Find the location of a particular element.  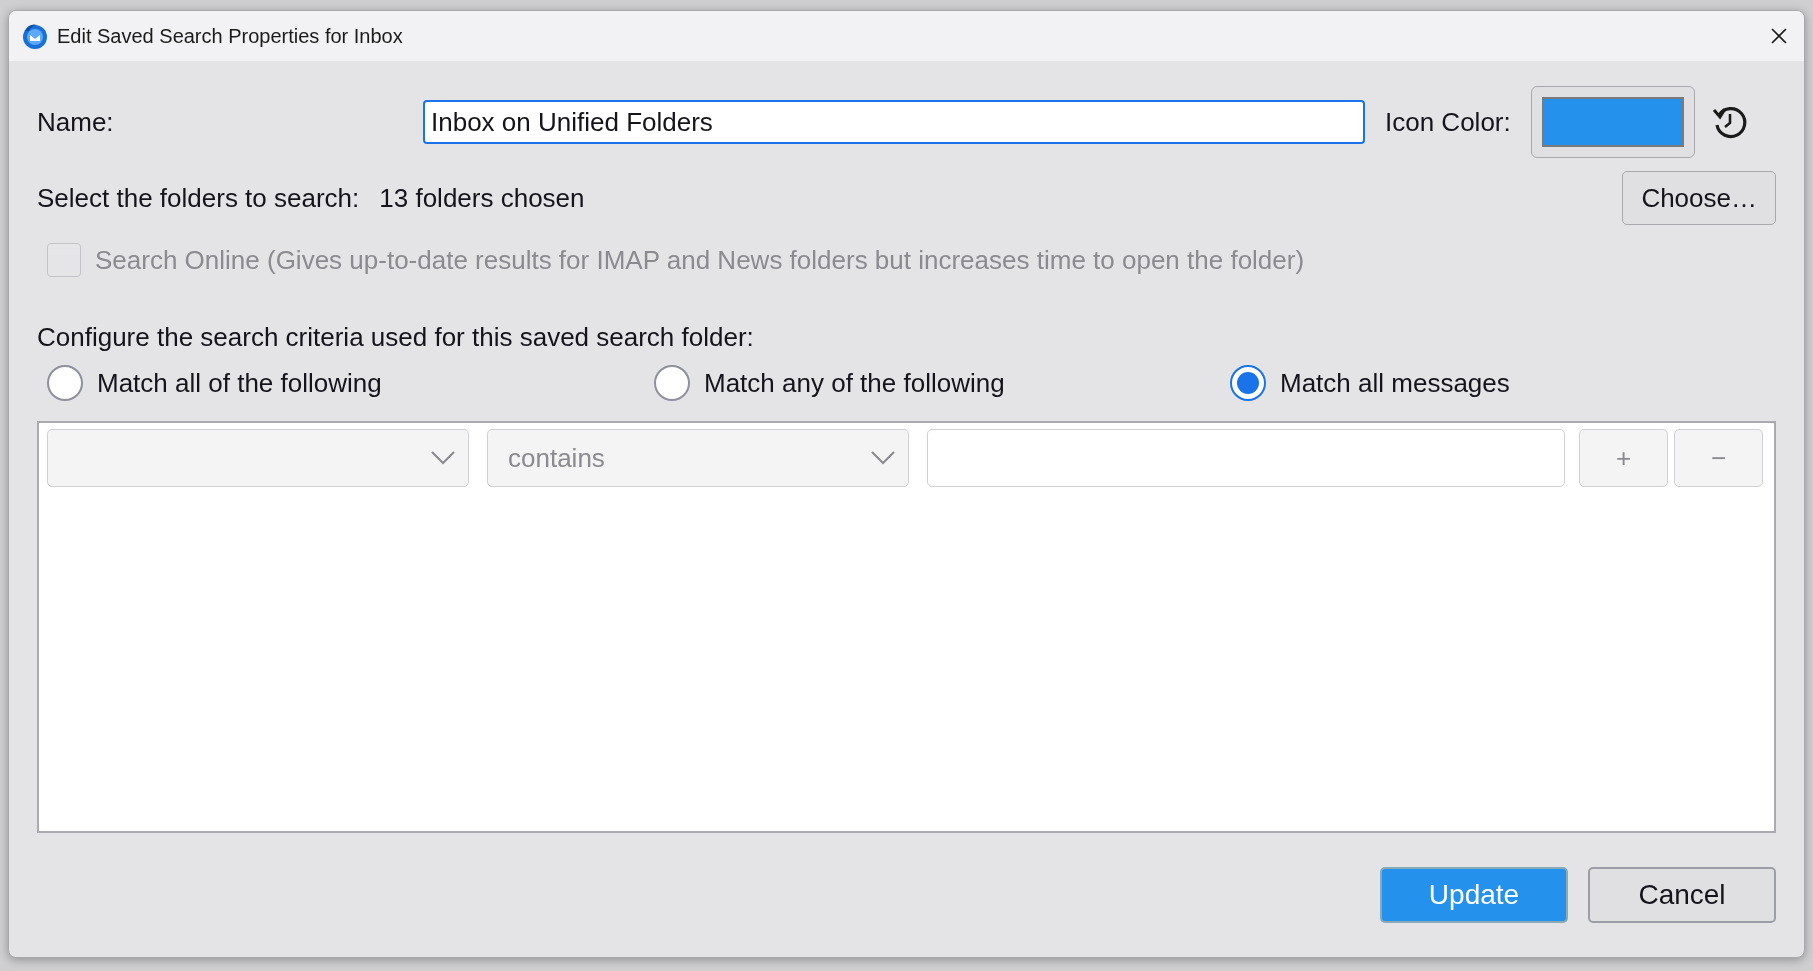

checkbox-label: Search Online (Gives up-to-date results for IMAP and News folders but increases time to open the folder) is located at coordinates (700, 260).